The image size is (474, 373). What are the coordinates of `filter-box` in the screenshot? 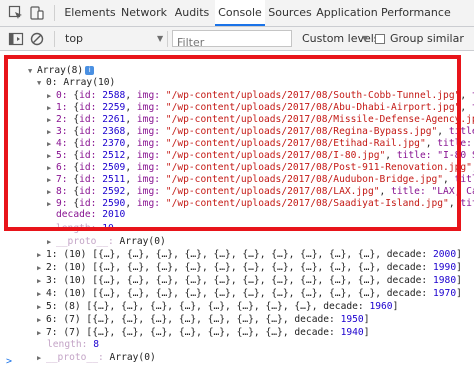 It's located at (232, 40).